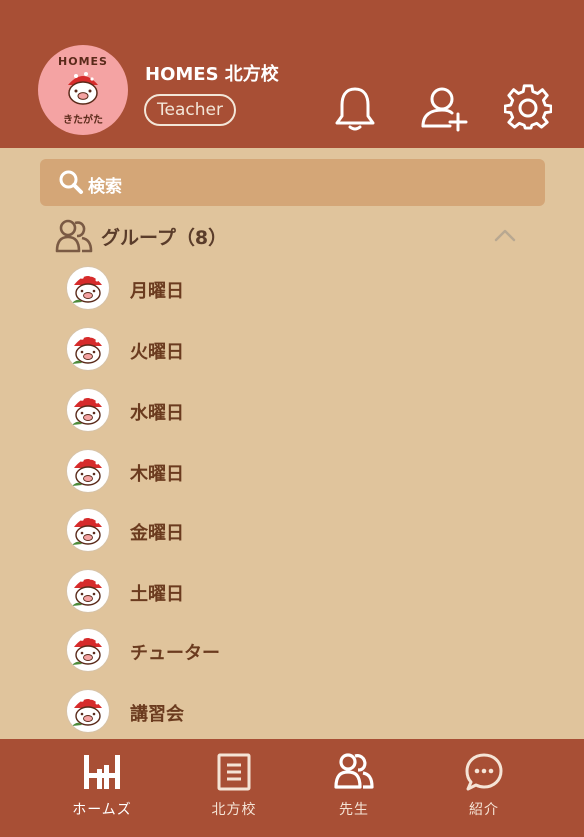 The height and width of the screenshot is (837, 584). I want to click on chevron-up-icon, so click(505, 235).